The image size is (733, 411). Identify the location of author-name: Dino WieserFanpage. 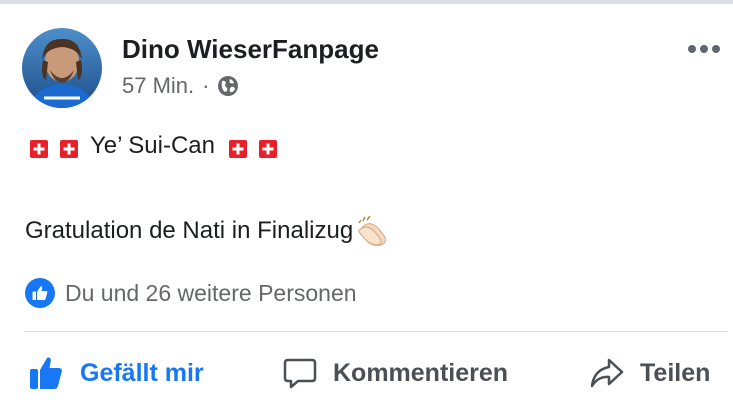
(250, 49).